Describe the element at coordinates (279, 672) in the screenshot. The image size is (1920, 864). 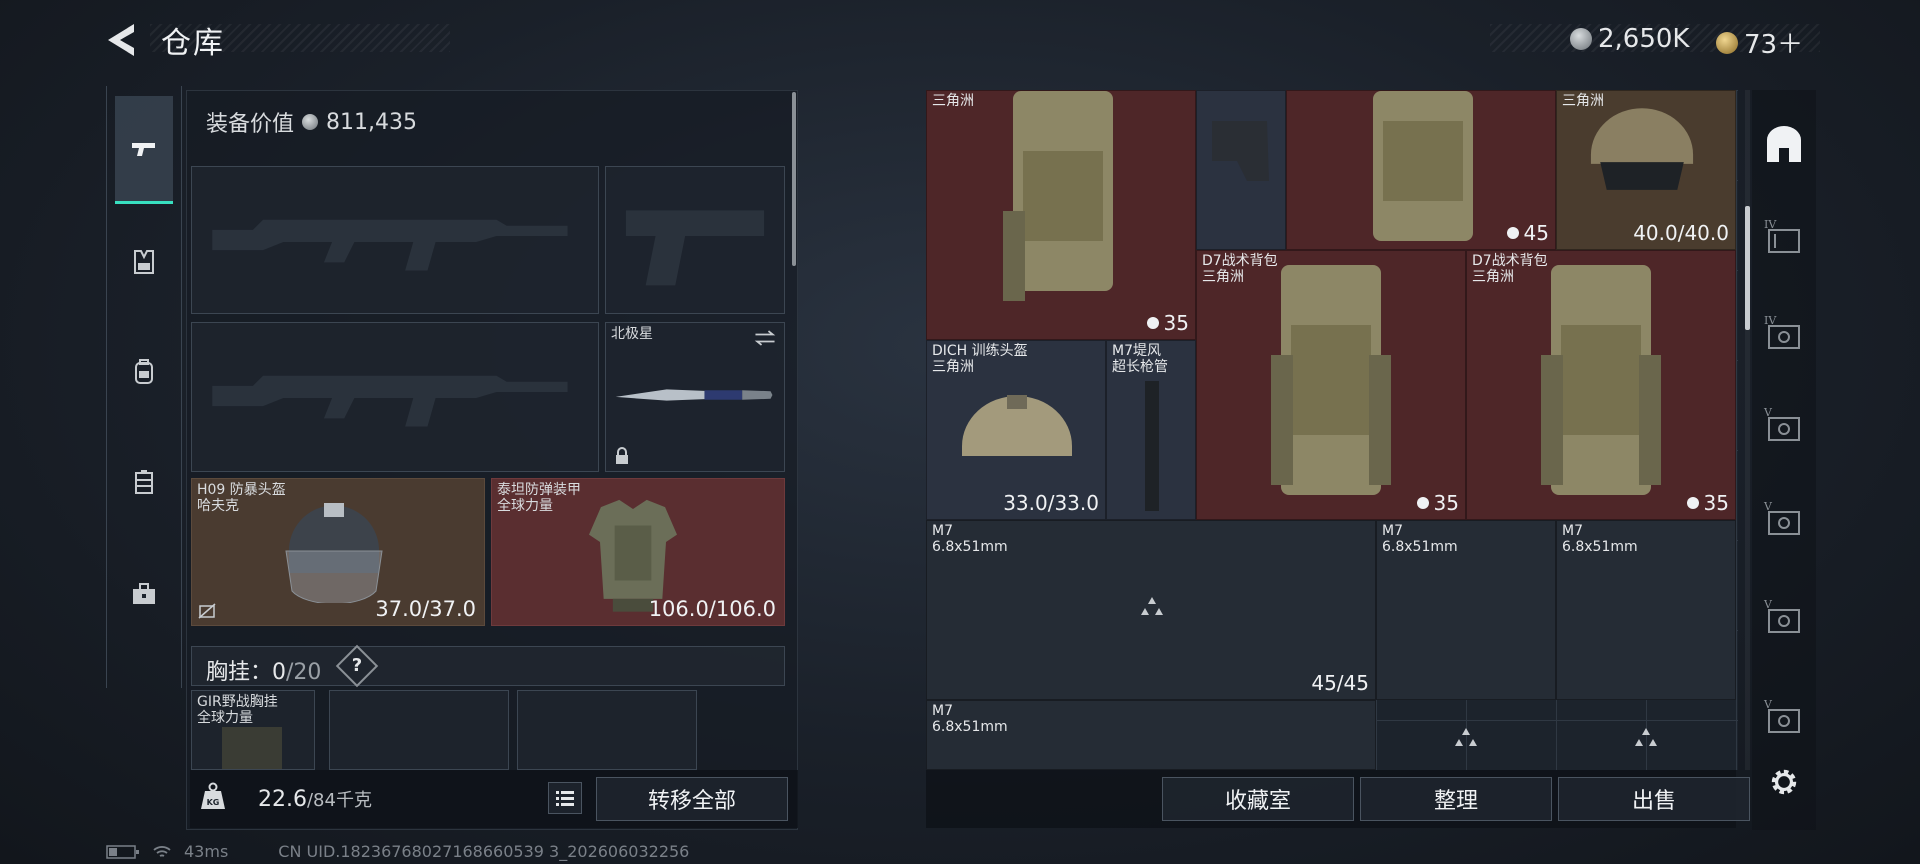
I see `chest-rig-count: 0` at that location.